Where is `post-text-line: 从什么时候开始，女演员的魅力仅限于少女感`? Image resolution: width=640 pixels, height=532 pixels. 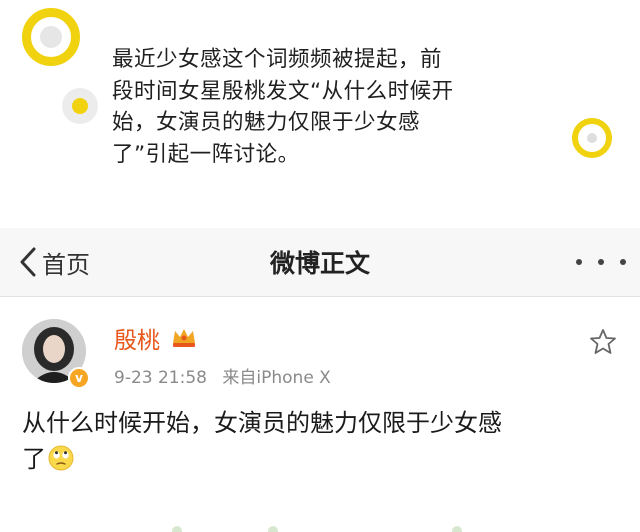
post-text-line: 从什么时候开始，女演员的魅力仅限于少女感 is located at coordinates (262, 423).